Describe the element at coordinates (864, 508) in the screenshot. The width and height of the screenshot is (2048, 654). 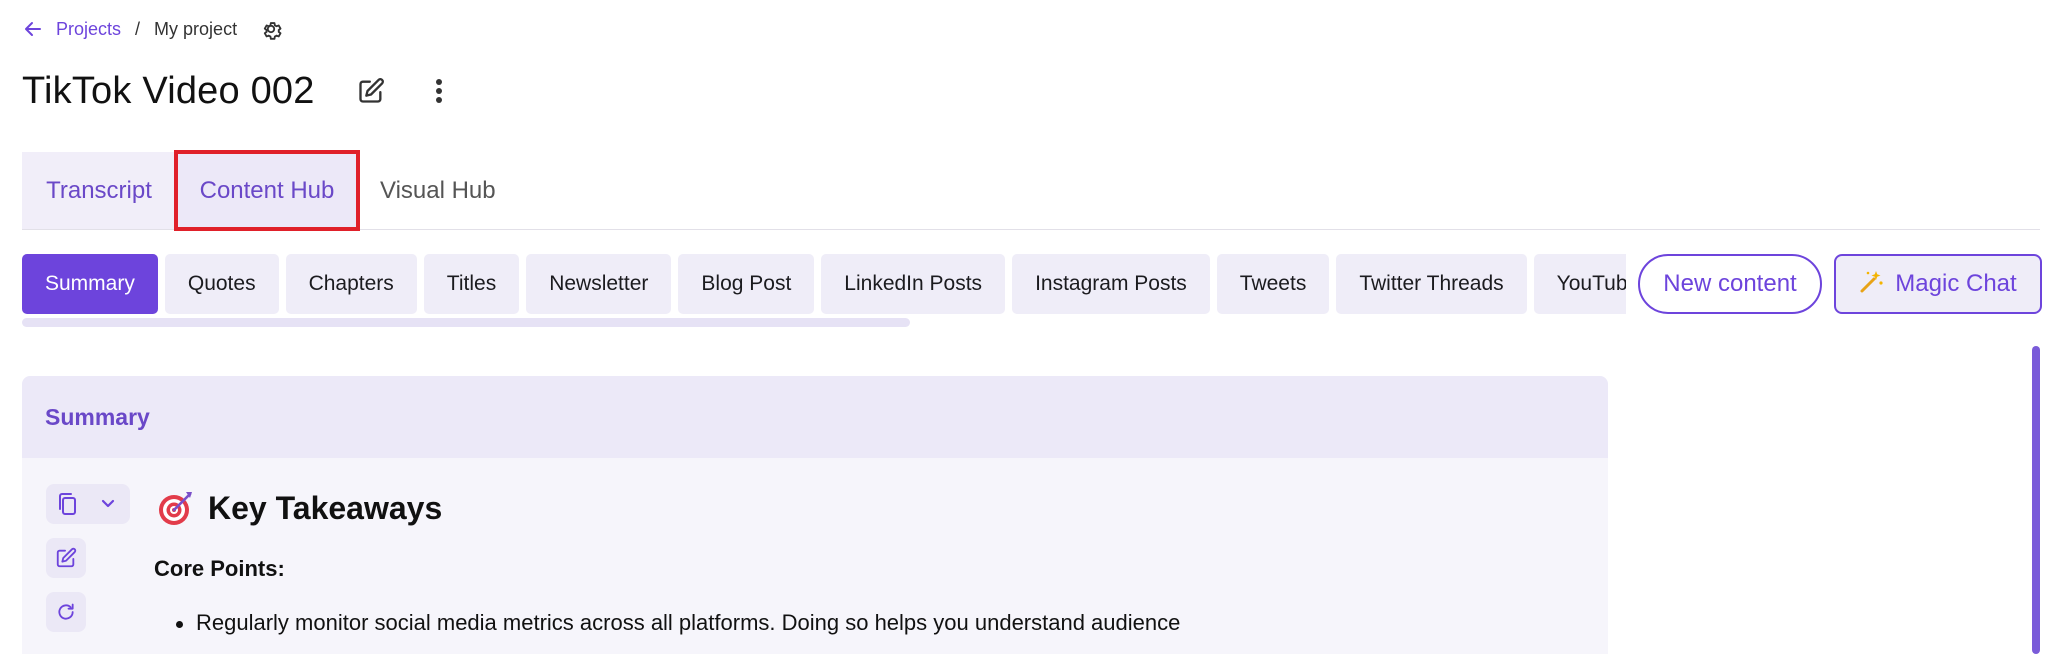
I see `key-takeaways-heading: Key Takeaways` at that location.